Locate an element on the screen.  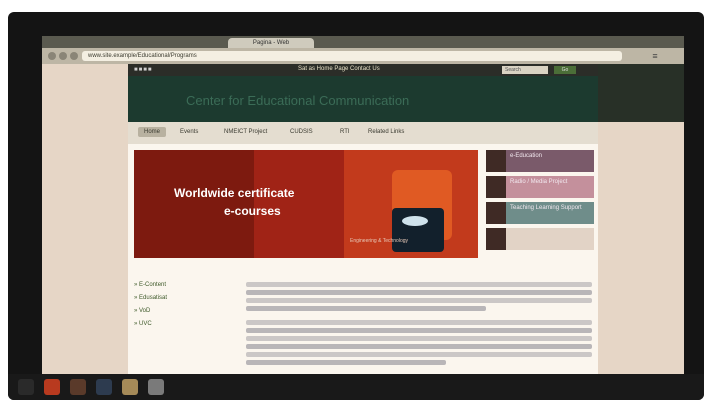
nav-events: Events is located at coordinates (189, 132).